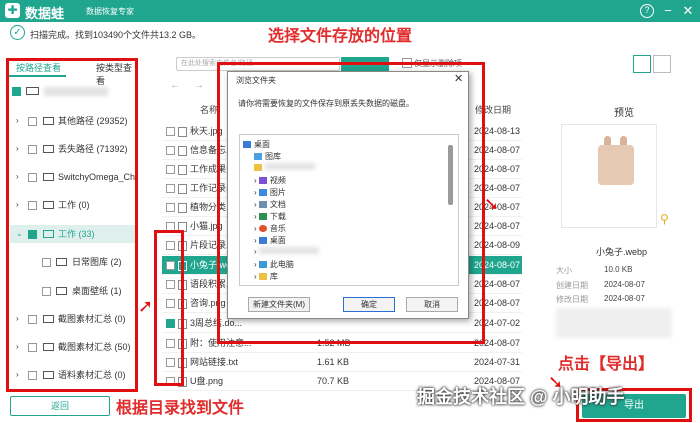  Describe the element at coordinates (688, 11) in the screenshot. I see `close-button: ✕` at that location.